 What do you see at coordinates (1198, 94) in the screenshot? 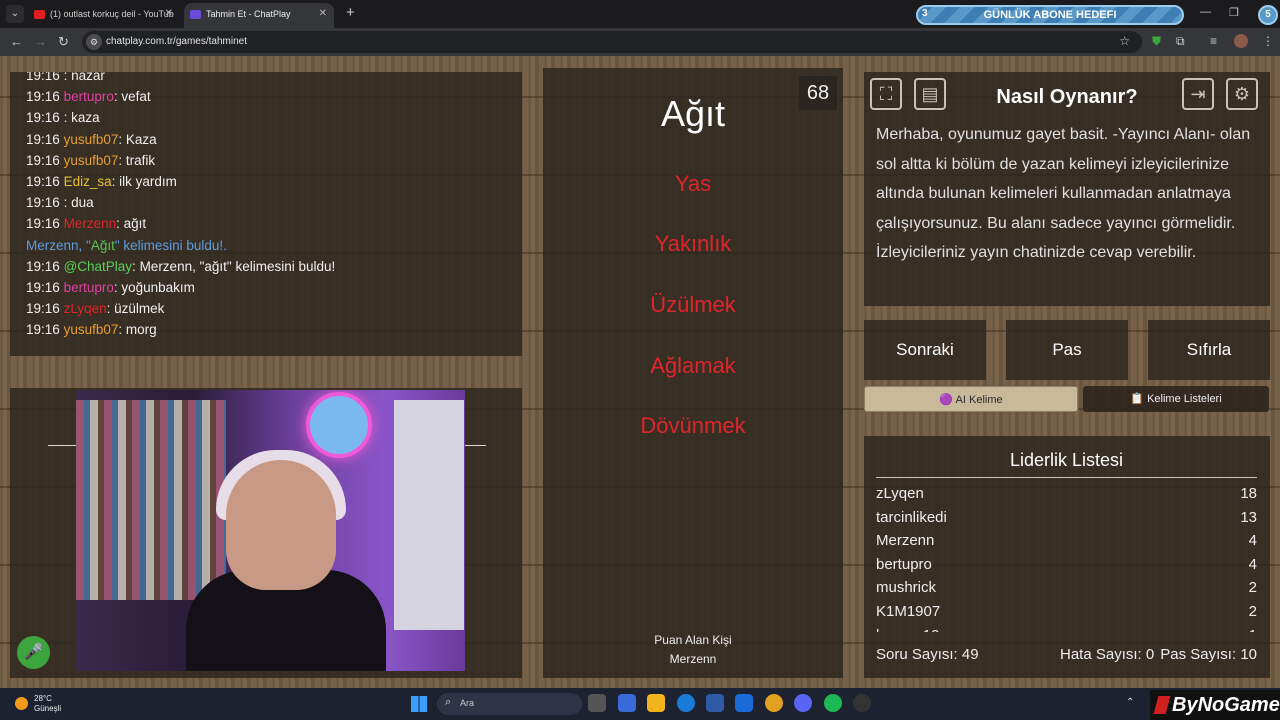
I see `logout-icon: ⇥` at bounding box center [1198, 94].